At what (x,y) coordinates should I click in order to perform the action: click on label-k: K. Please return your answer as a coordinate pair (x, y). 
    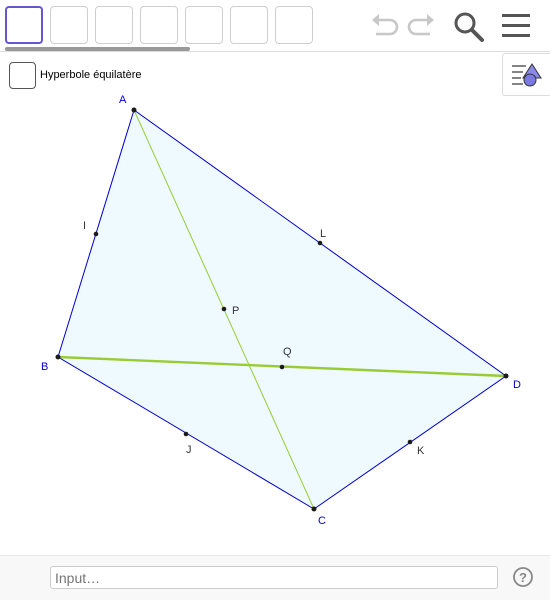
    Looking at the image, I should click on (421, 451).